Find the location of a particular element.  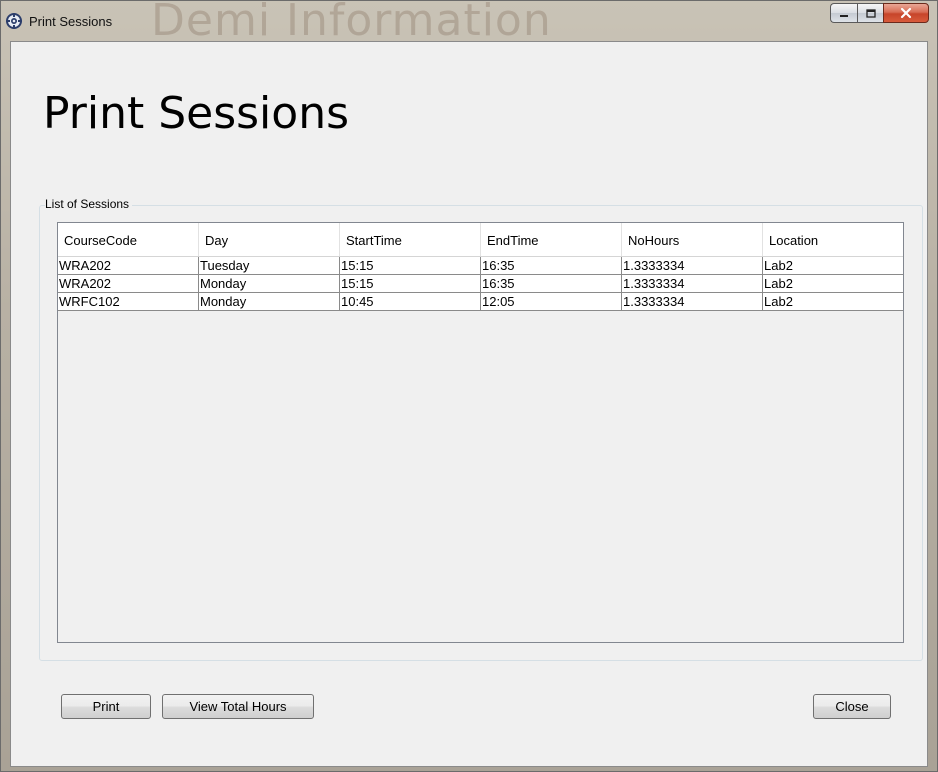

minimize-icon is located at coordinates (844, 13).